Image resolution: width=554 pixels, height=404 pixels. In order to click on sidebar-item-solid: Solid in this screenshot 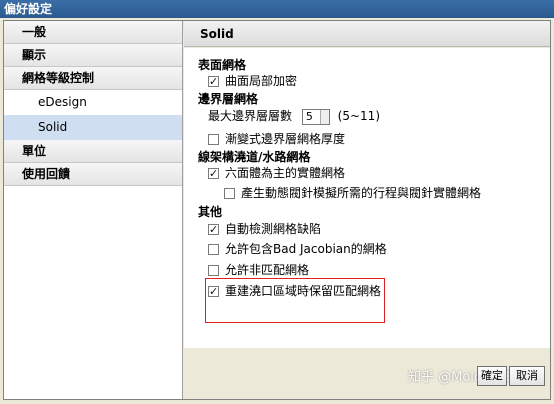, I will do `click(93, 127)`.